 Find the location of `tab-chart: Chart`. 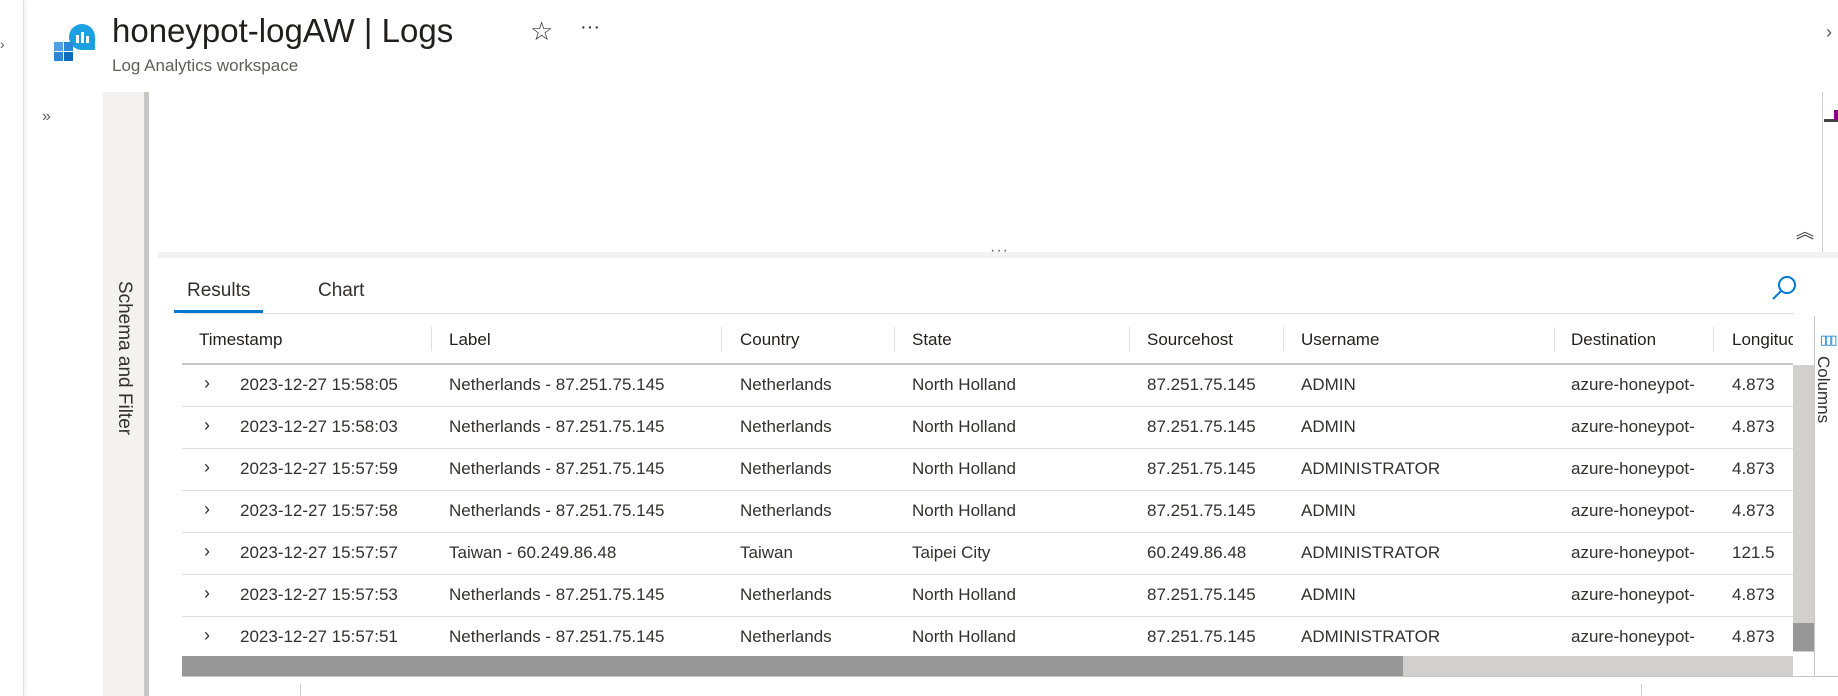

tab-chart: Chart is located at coordinates (341, 291).